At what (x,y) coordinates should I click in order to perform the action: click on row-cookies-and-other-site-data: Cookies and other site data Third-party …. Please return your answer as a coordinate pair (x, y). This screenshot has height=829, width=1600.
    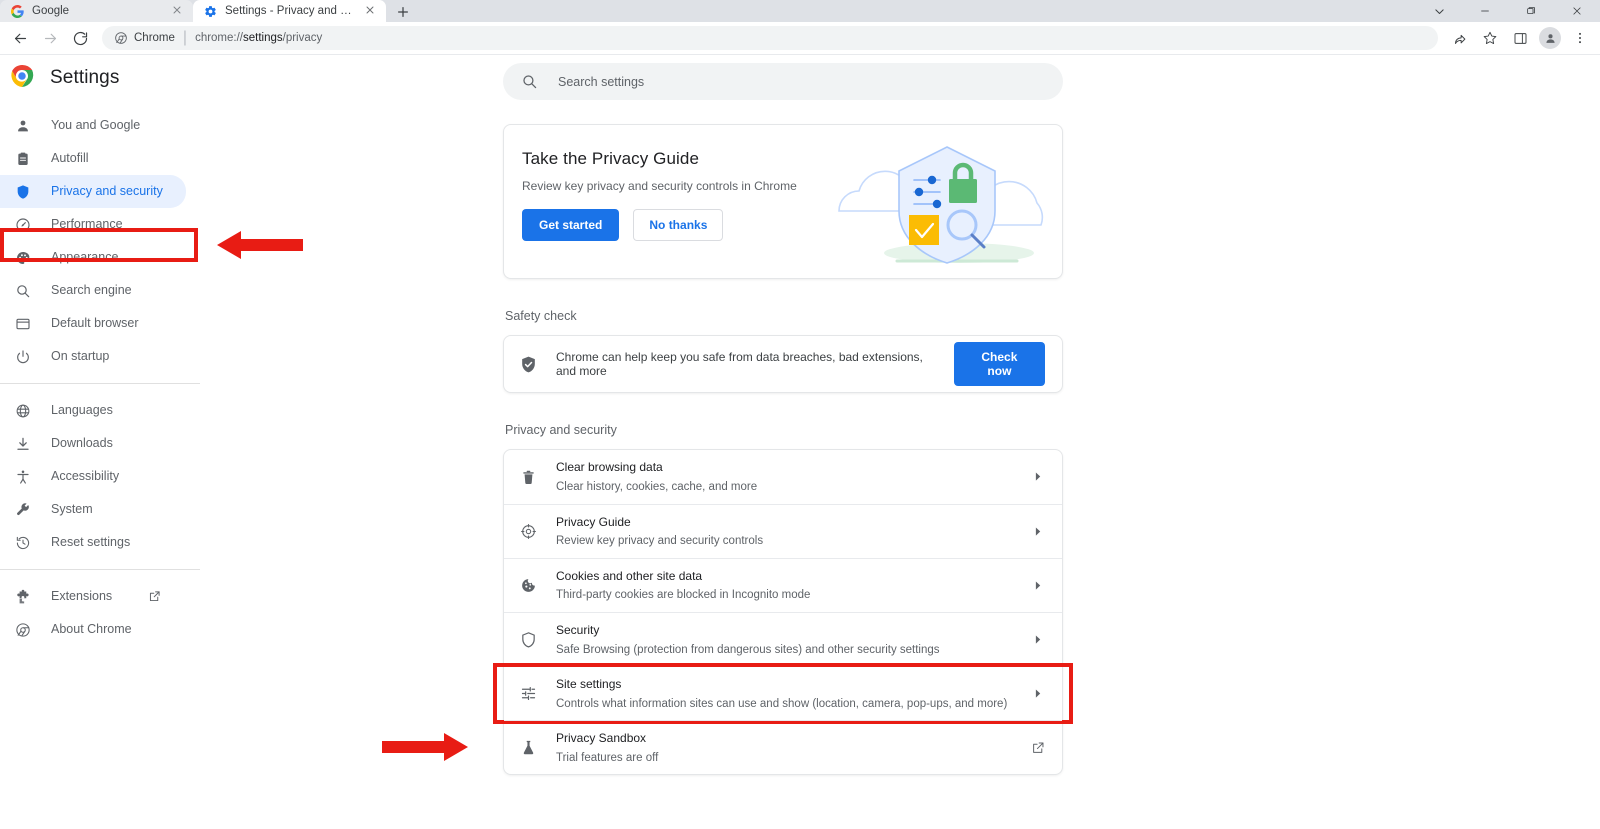
    Looking at the image, I should click on (783, 585).